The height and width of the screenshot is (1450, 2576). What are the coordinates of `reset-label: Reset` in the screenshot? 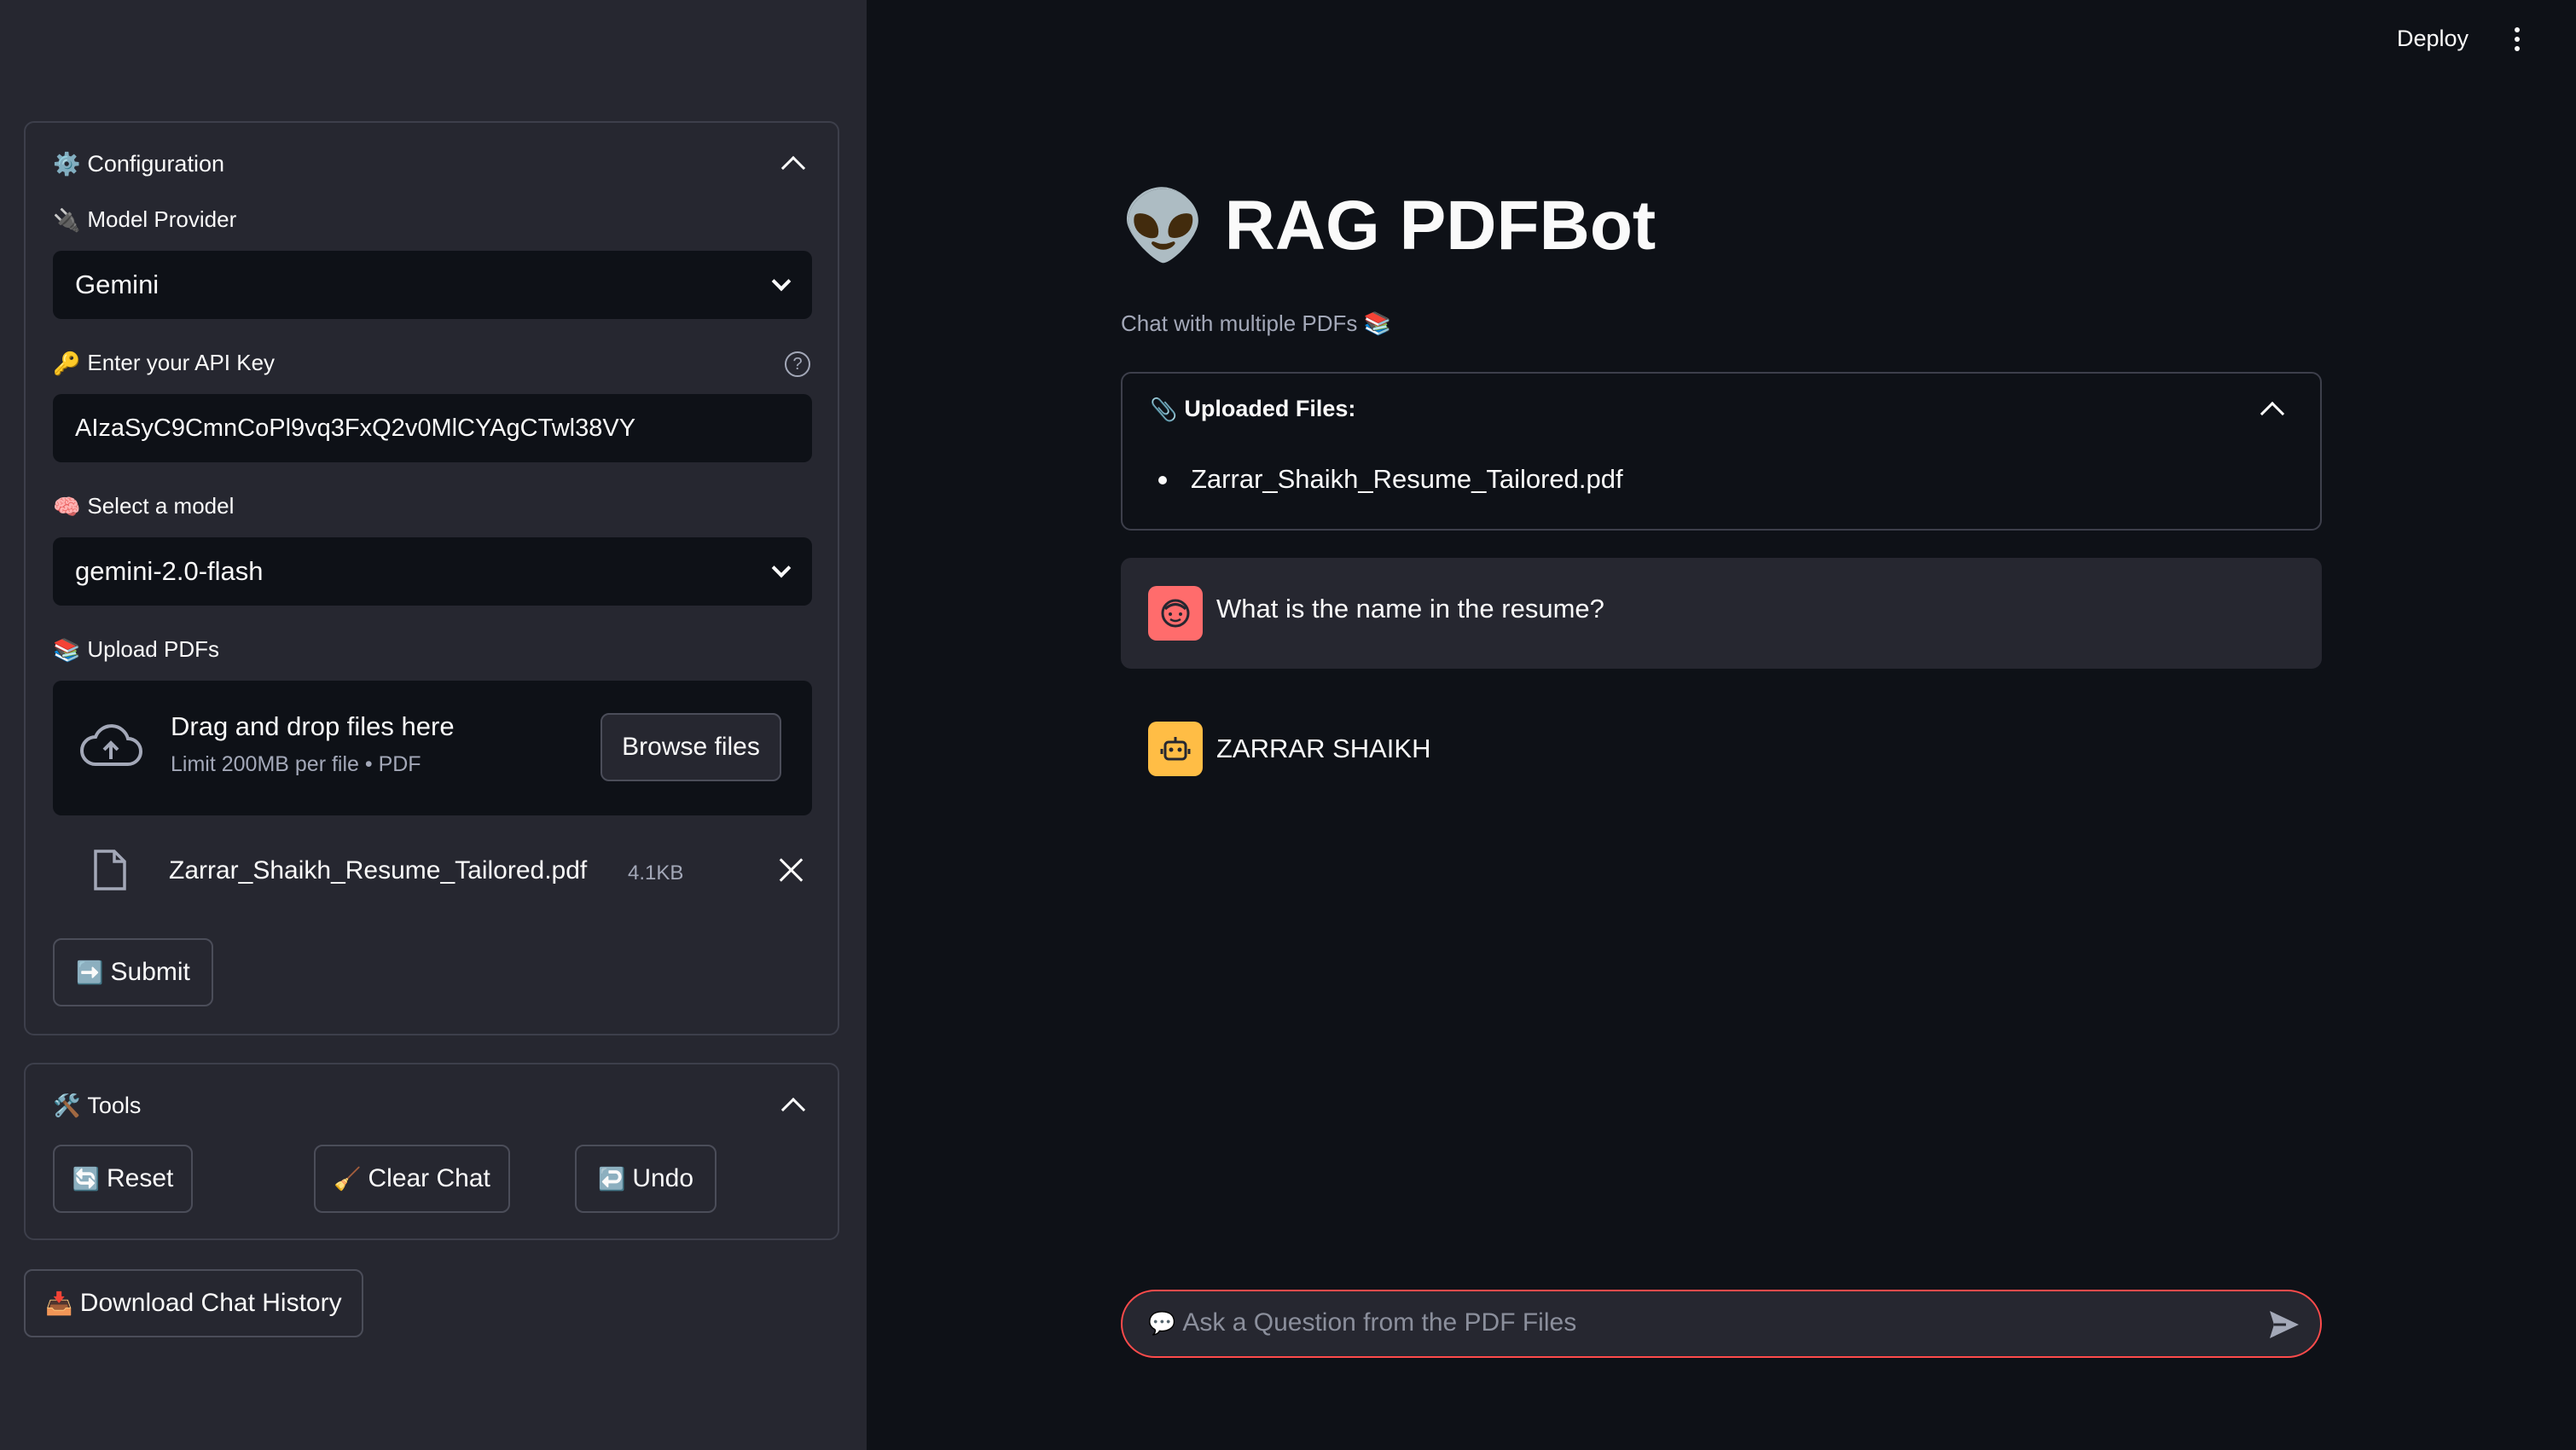 It's located at (140, 1178).